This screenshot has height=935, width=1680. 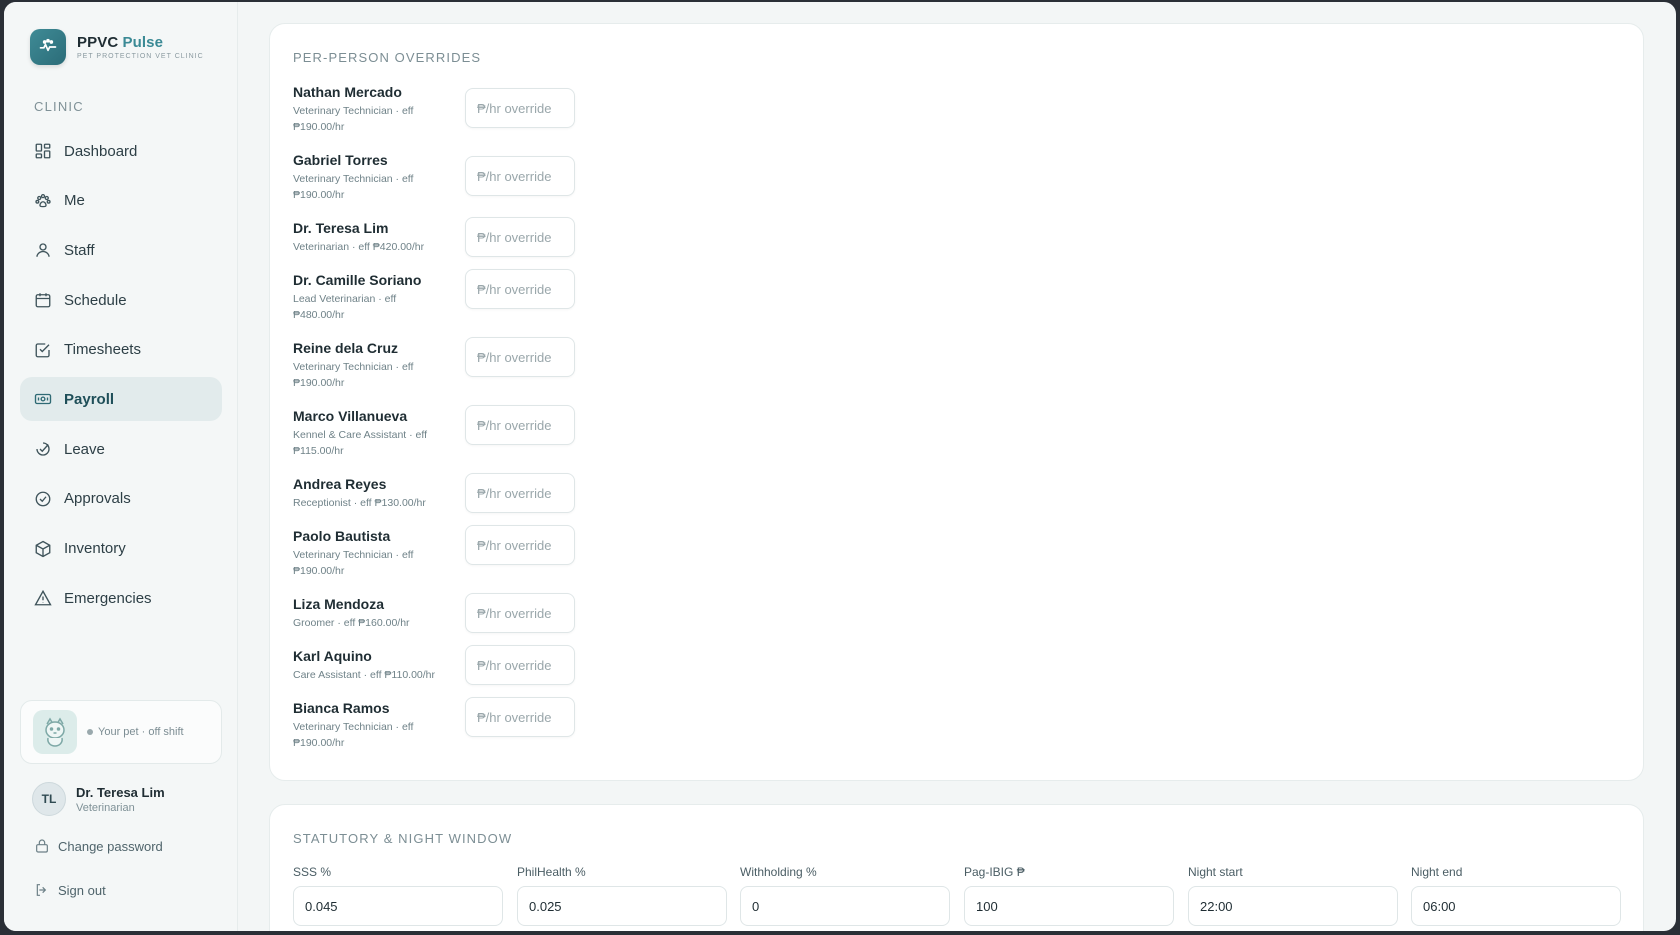 What do you see at coordinates (105, 807) in the screenshot?
I see `user-role: Veterinarian` at bounding box center [105, 807].